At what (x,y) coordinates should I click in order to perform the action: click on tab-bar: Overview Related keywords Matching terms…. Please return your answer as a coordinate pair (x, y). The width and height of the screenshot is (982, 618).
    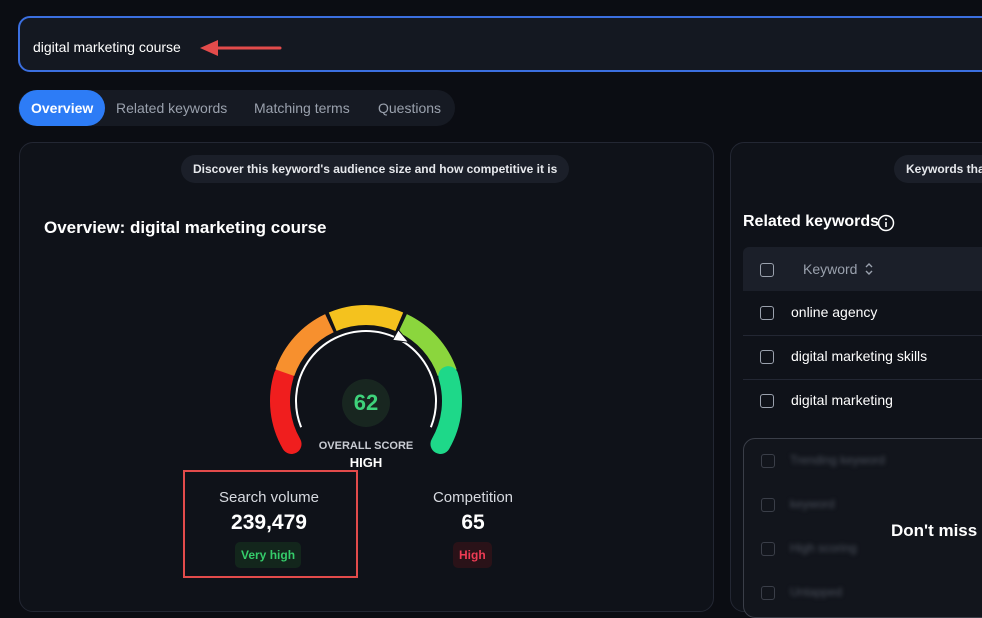
    Looking at the image, I should click on (236, 108).